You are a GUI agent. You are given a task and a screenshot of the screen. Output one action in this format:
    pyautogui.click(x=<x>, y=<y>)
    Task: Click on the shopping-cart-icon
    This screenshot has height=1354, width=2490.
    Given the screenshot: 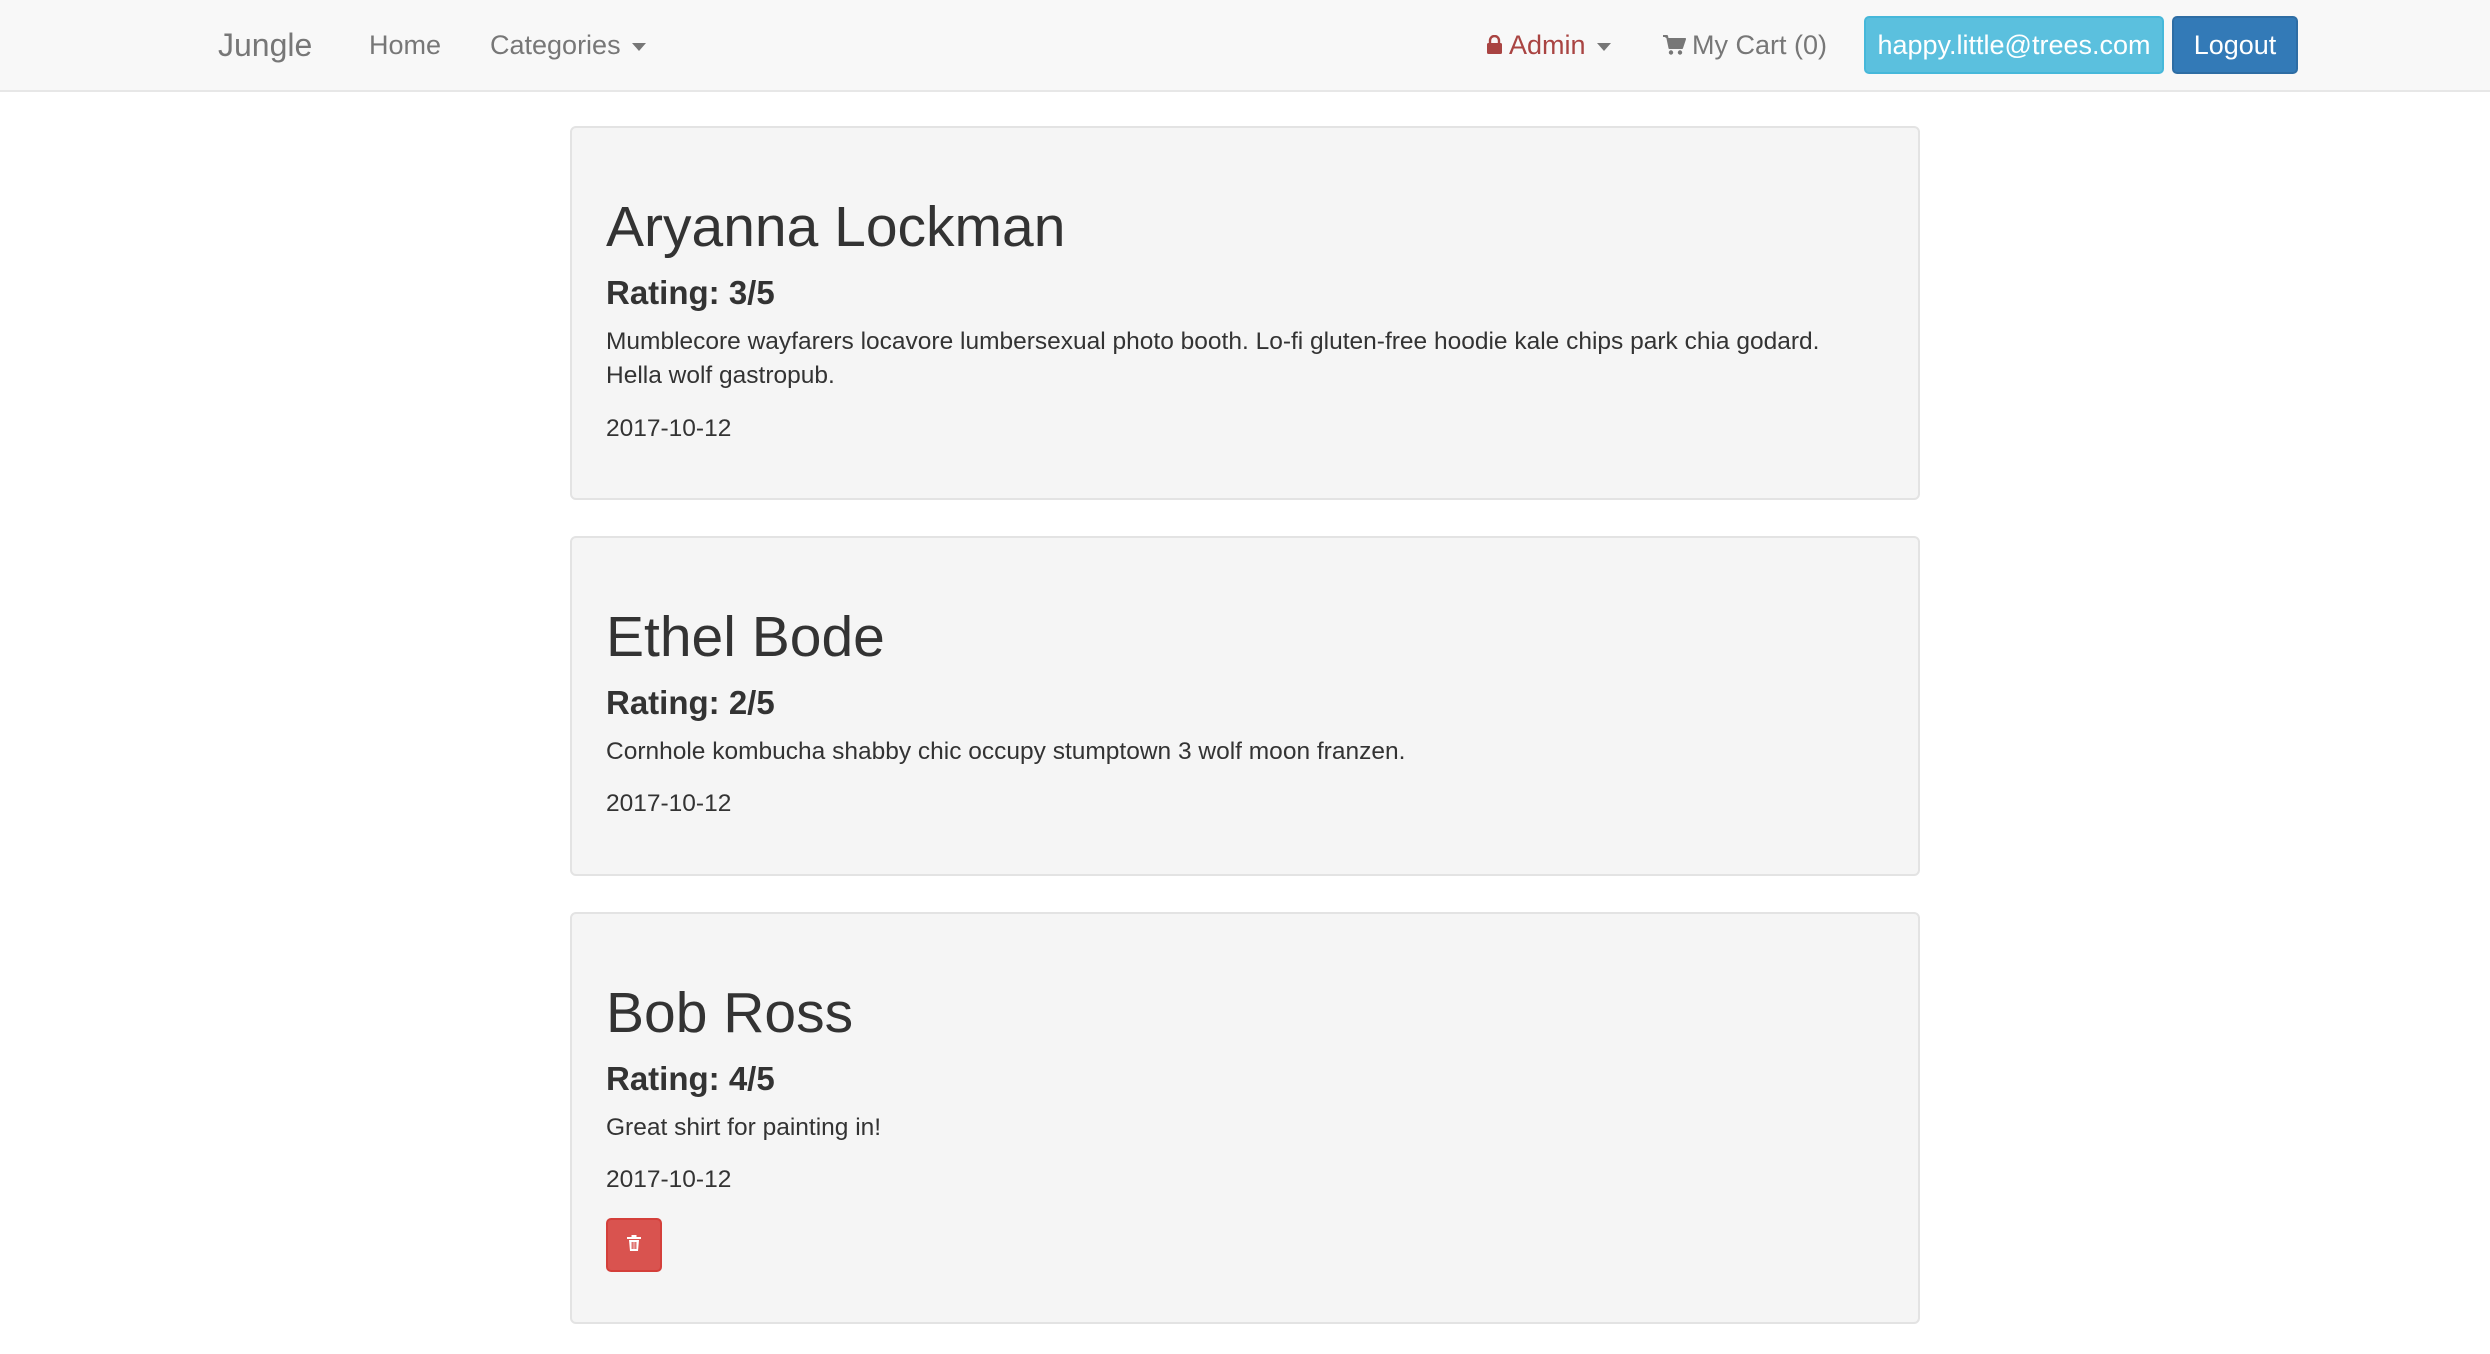 What is the action you would take?
    pyautogui.click(x=1674, y=45)
    